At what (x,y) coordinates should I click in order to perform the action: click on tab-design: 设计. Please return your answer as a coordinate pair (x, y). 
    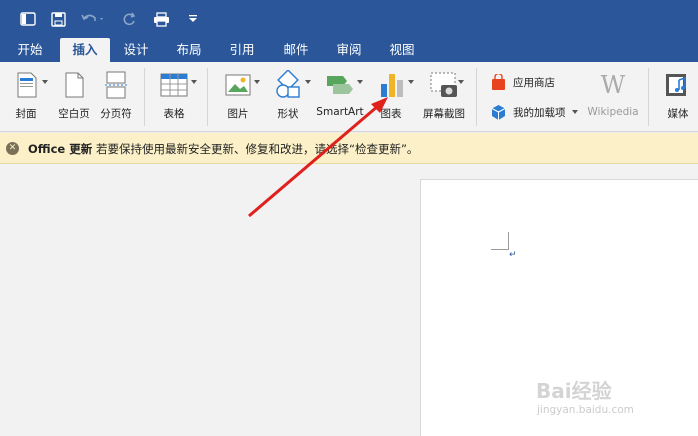
    Looking at the image, I should click on (136, 50).